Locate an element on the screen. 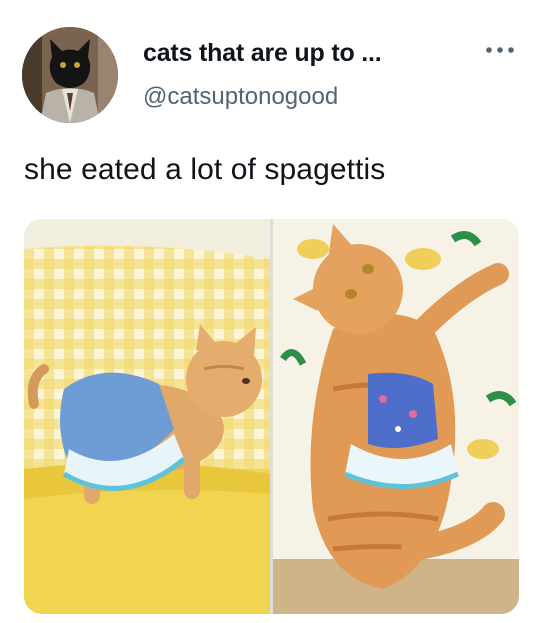  tweet-text: she eated a lot of spagettis is located at coordinates (205, 169).